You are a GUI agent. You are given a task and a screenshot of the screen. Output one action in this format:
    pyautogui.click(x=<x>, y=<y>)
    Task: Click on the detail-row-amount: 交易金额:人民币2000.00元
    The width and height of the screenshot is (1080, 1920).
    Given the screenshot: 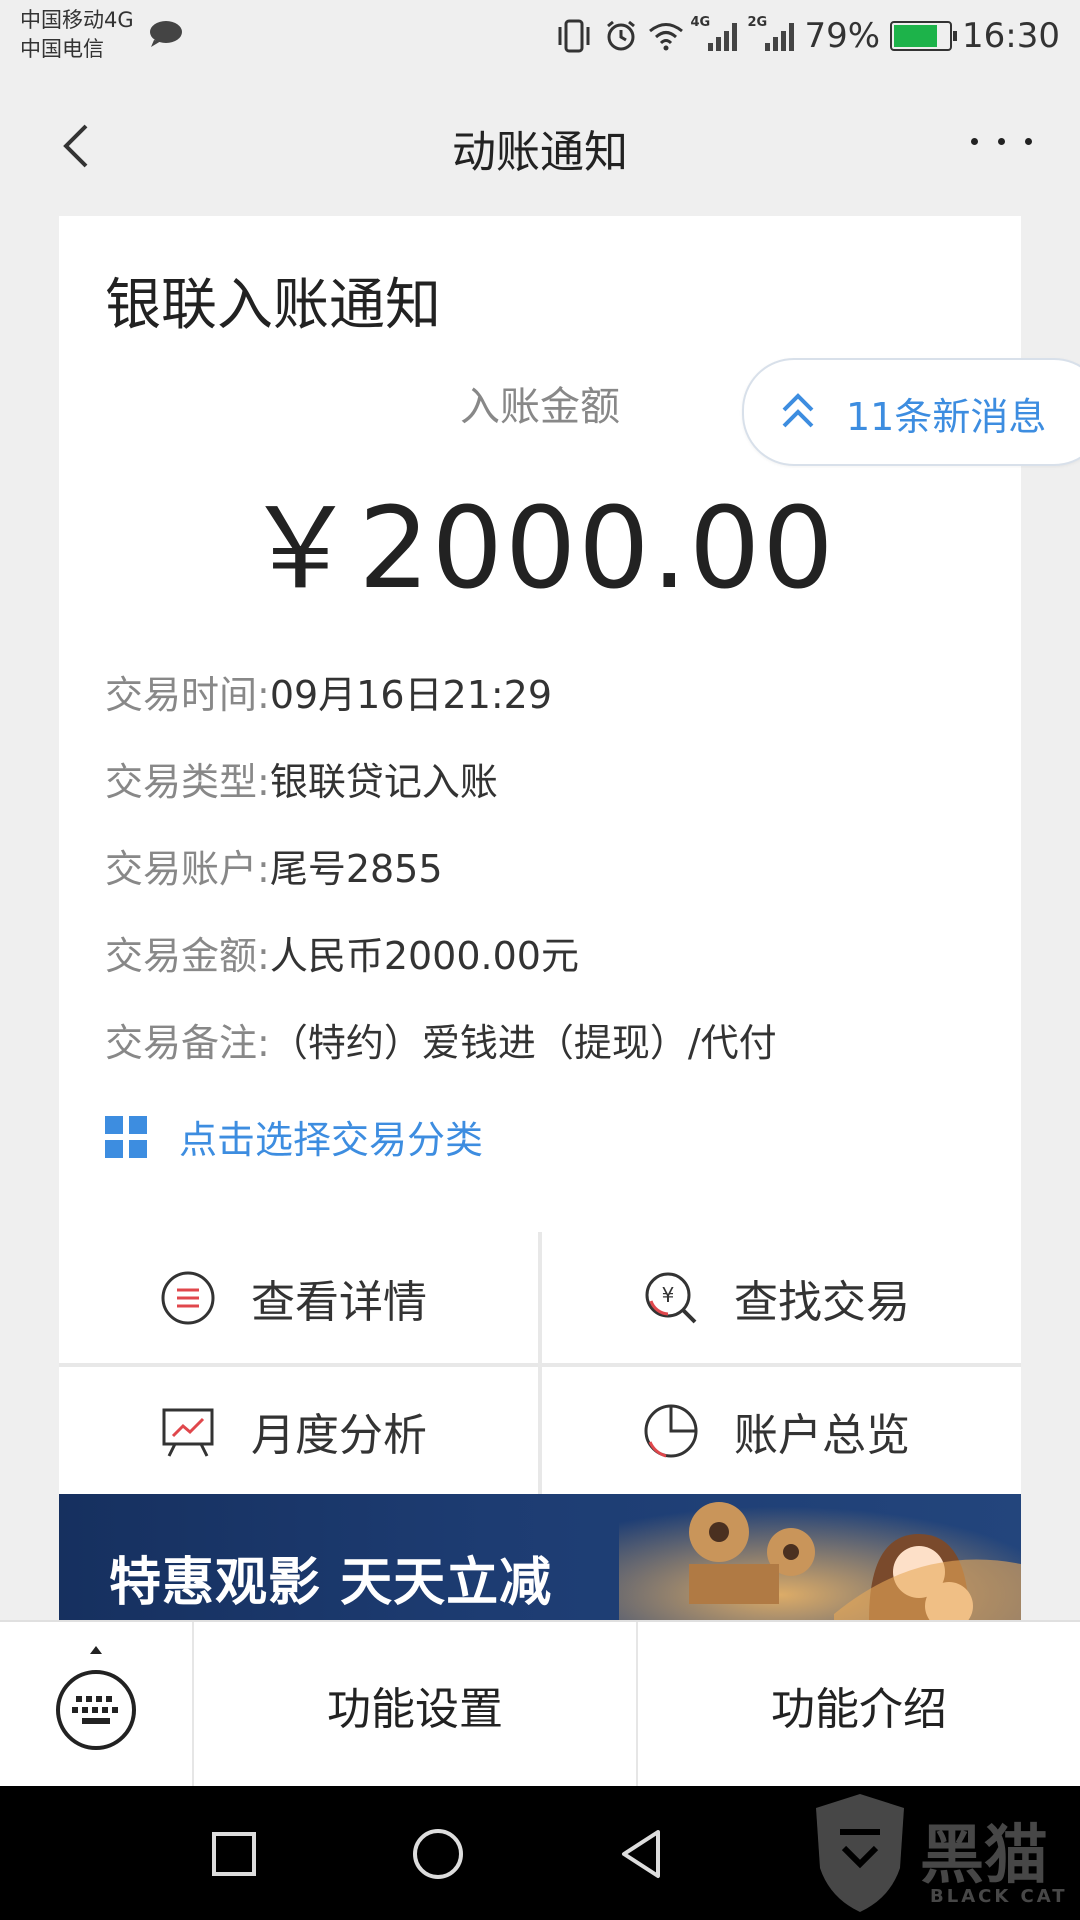 What is the action you would take?
    pyautogui.click(x=342, y=956)
    